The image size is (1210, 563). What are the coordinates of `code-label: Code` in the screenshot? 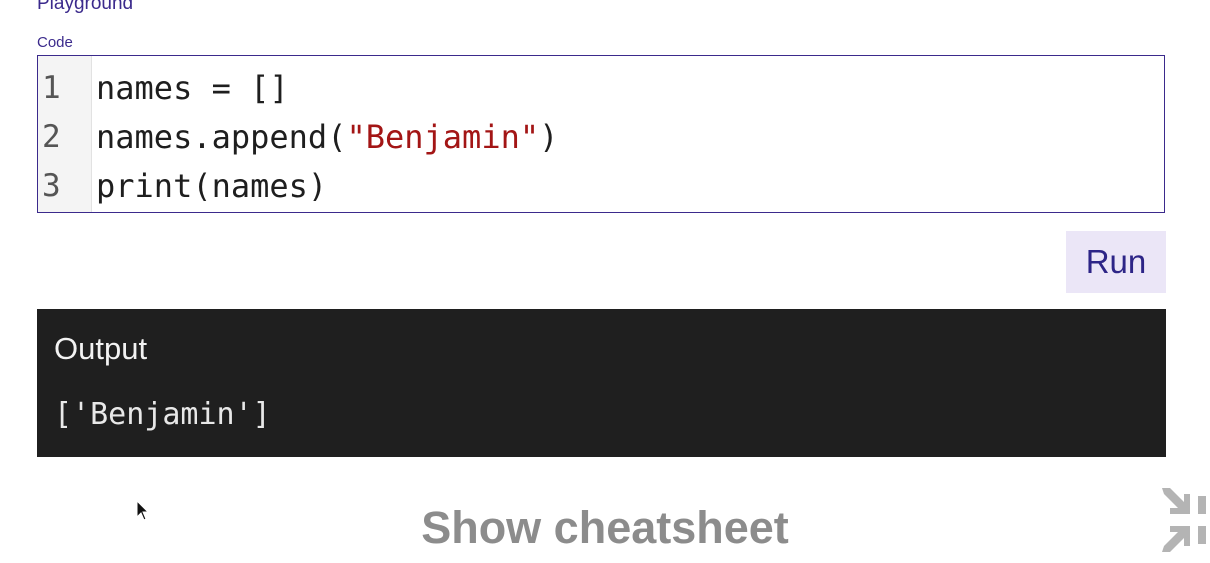 It's located at (55, 42).